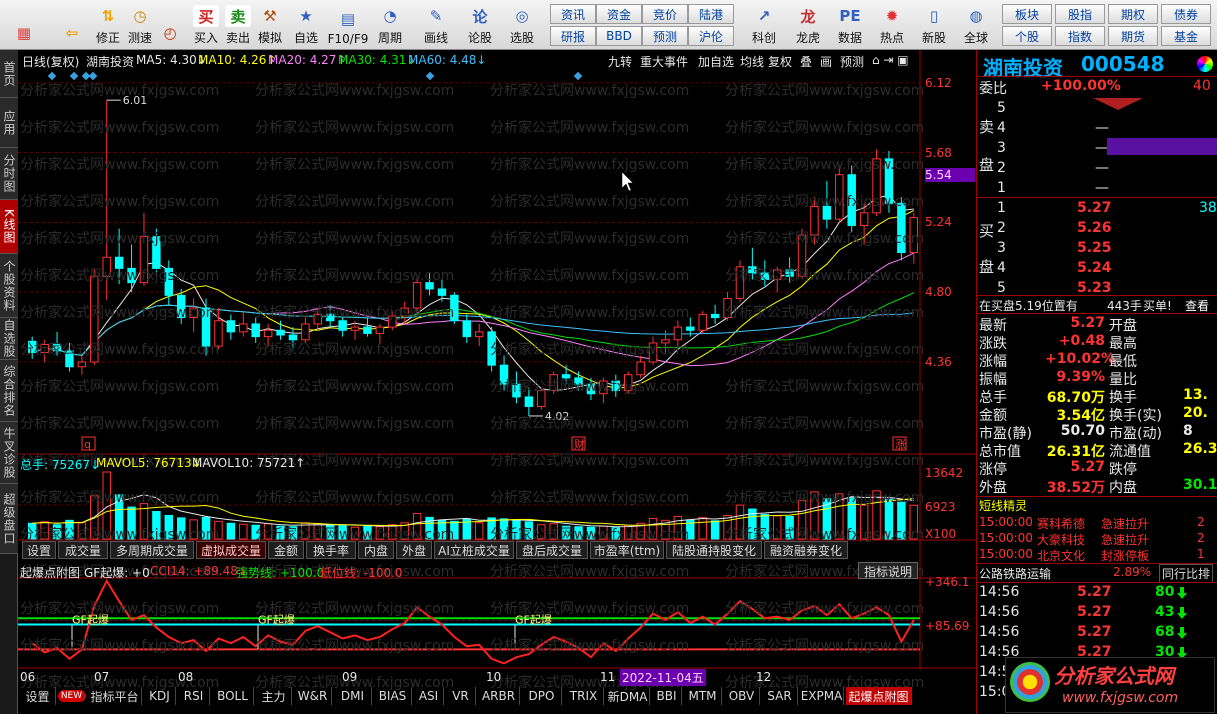  Describe the element at coordinates (186, 677) in the screenshot. I see `month-label: 08` at that location.